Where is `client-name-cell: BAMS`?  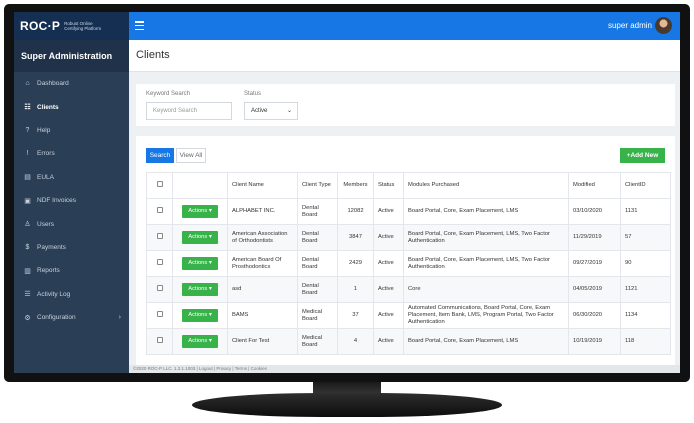
client-name-cell: BAMS is located at coordinates (262, 315).